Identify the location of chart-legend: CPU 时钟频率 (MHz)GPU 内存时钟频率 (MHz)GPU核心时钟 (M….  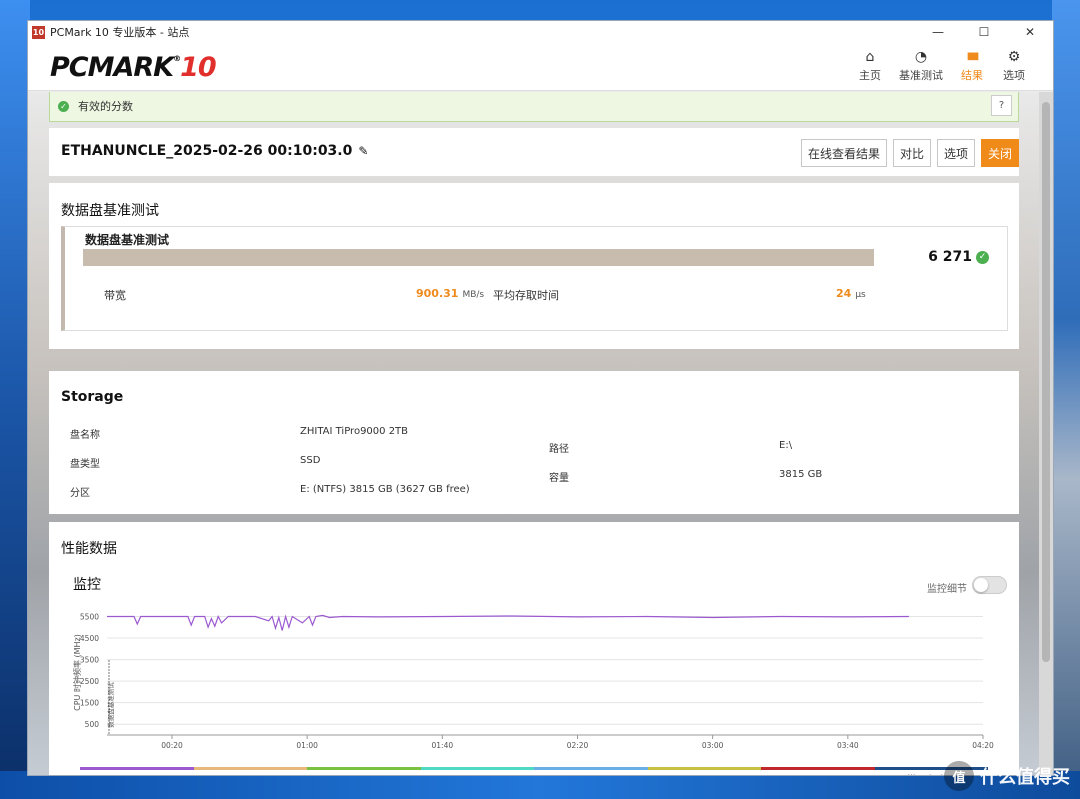
(534, 771).